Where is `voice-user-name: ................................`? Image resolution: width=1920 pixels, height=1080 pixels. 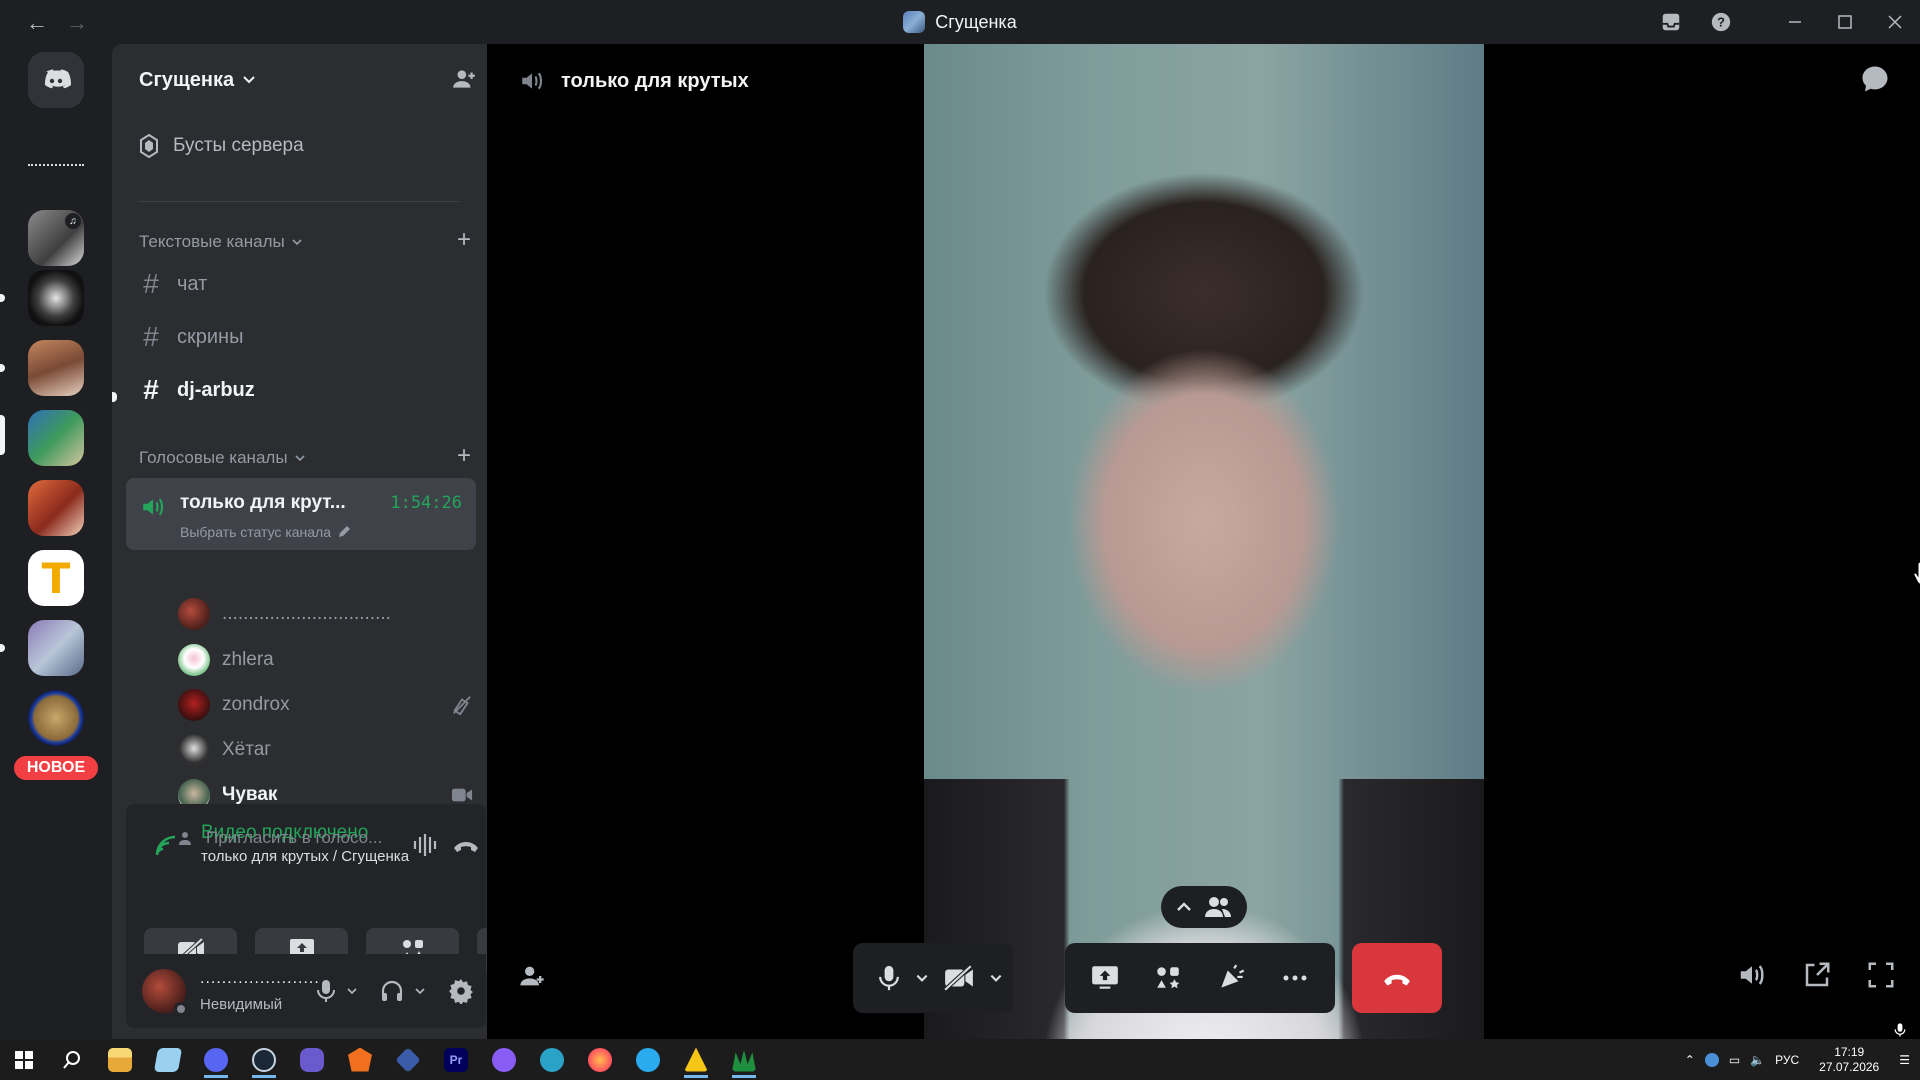 voice-user-name: ................................ is located at coordinates (306, 613).